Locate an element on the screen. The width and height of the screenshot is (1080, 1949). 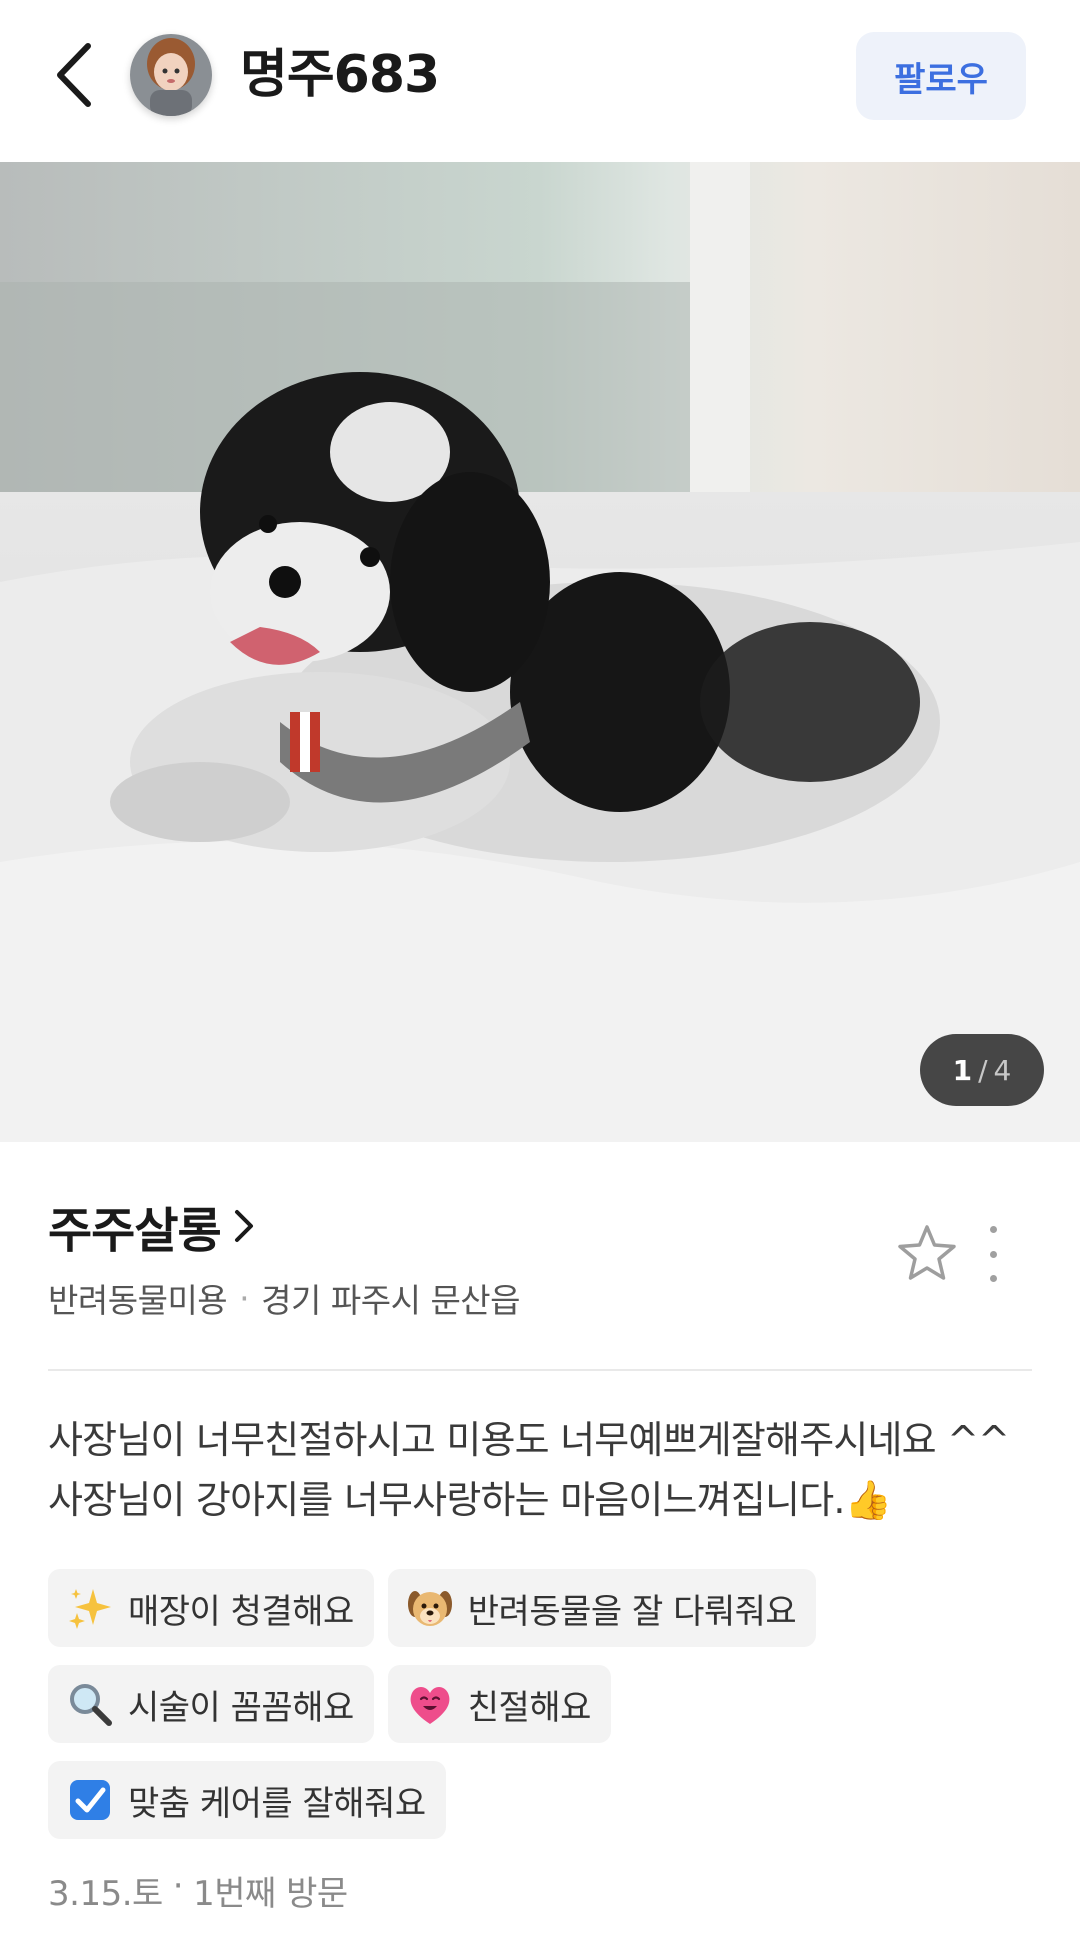
star-icon is located at coordinates (927, 1252).